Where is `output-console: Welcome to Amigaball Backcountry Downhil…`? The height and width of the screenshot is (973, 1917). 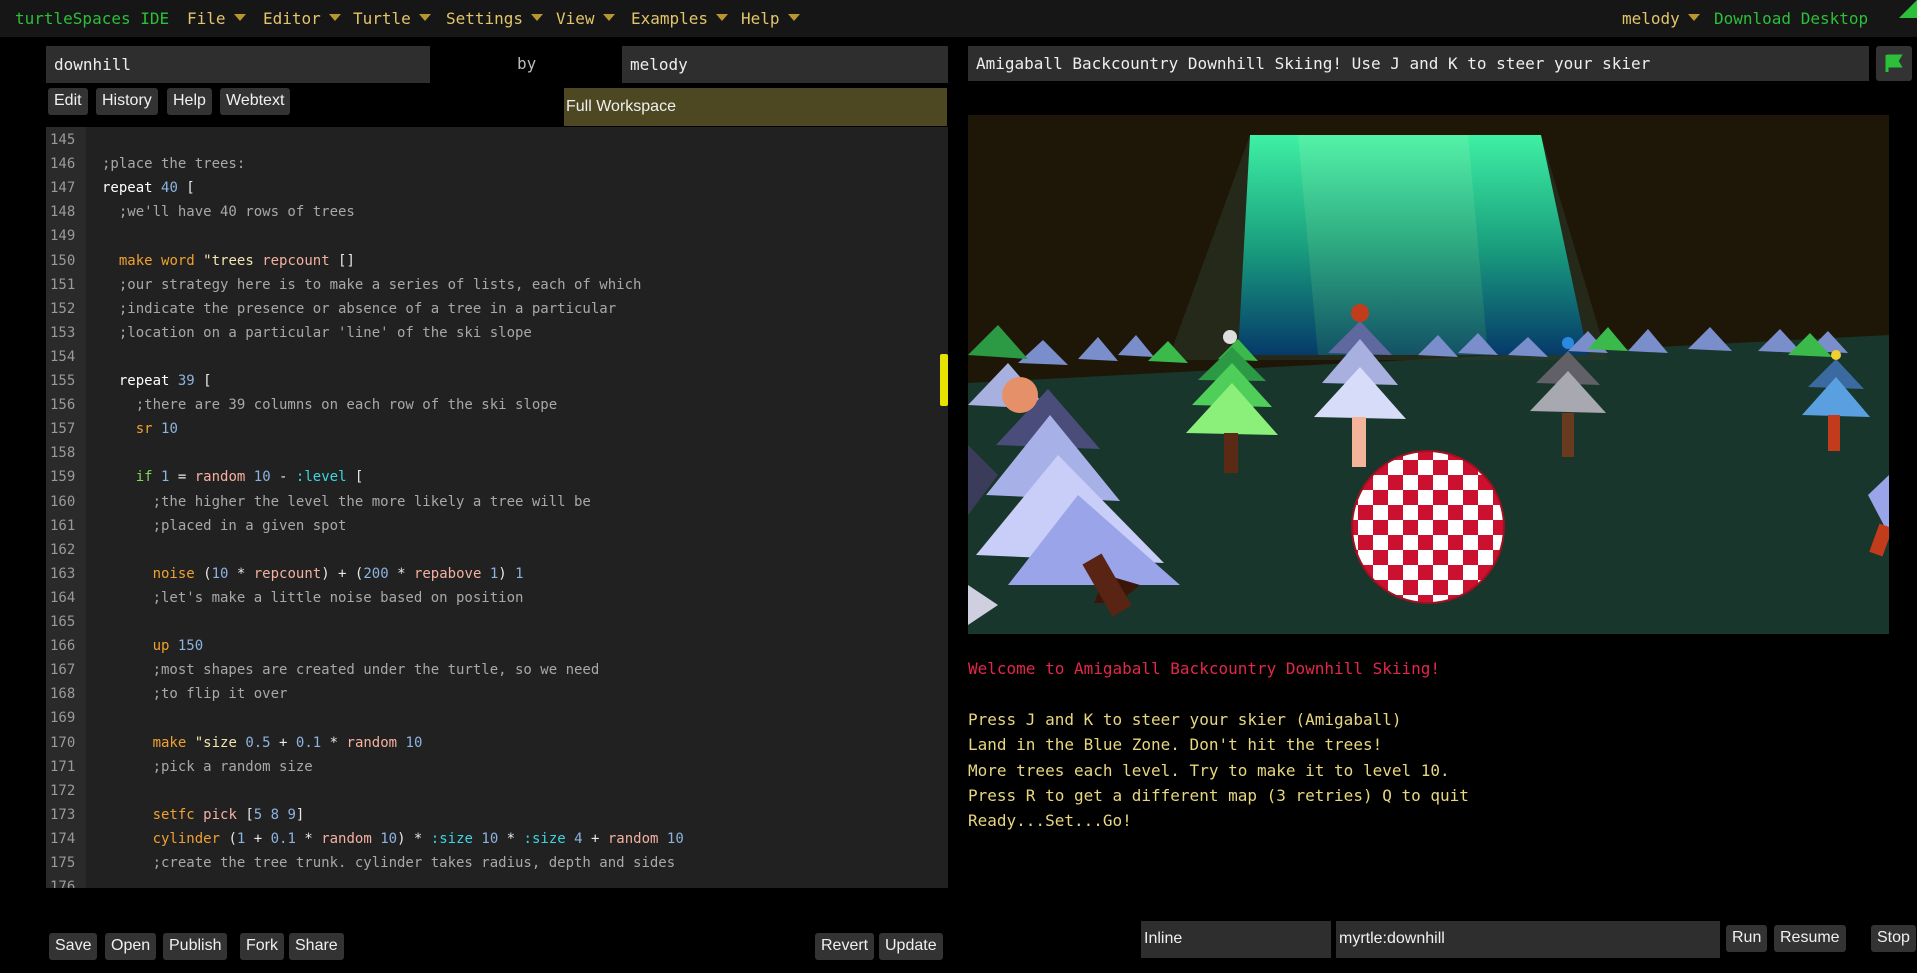 output-console: Welcome to Amigaball Backcountry Downhil… is located at coordinates (1418, 745).